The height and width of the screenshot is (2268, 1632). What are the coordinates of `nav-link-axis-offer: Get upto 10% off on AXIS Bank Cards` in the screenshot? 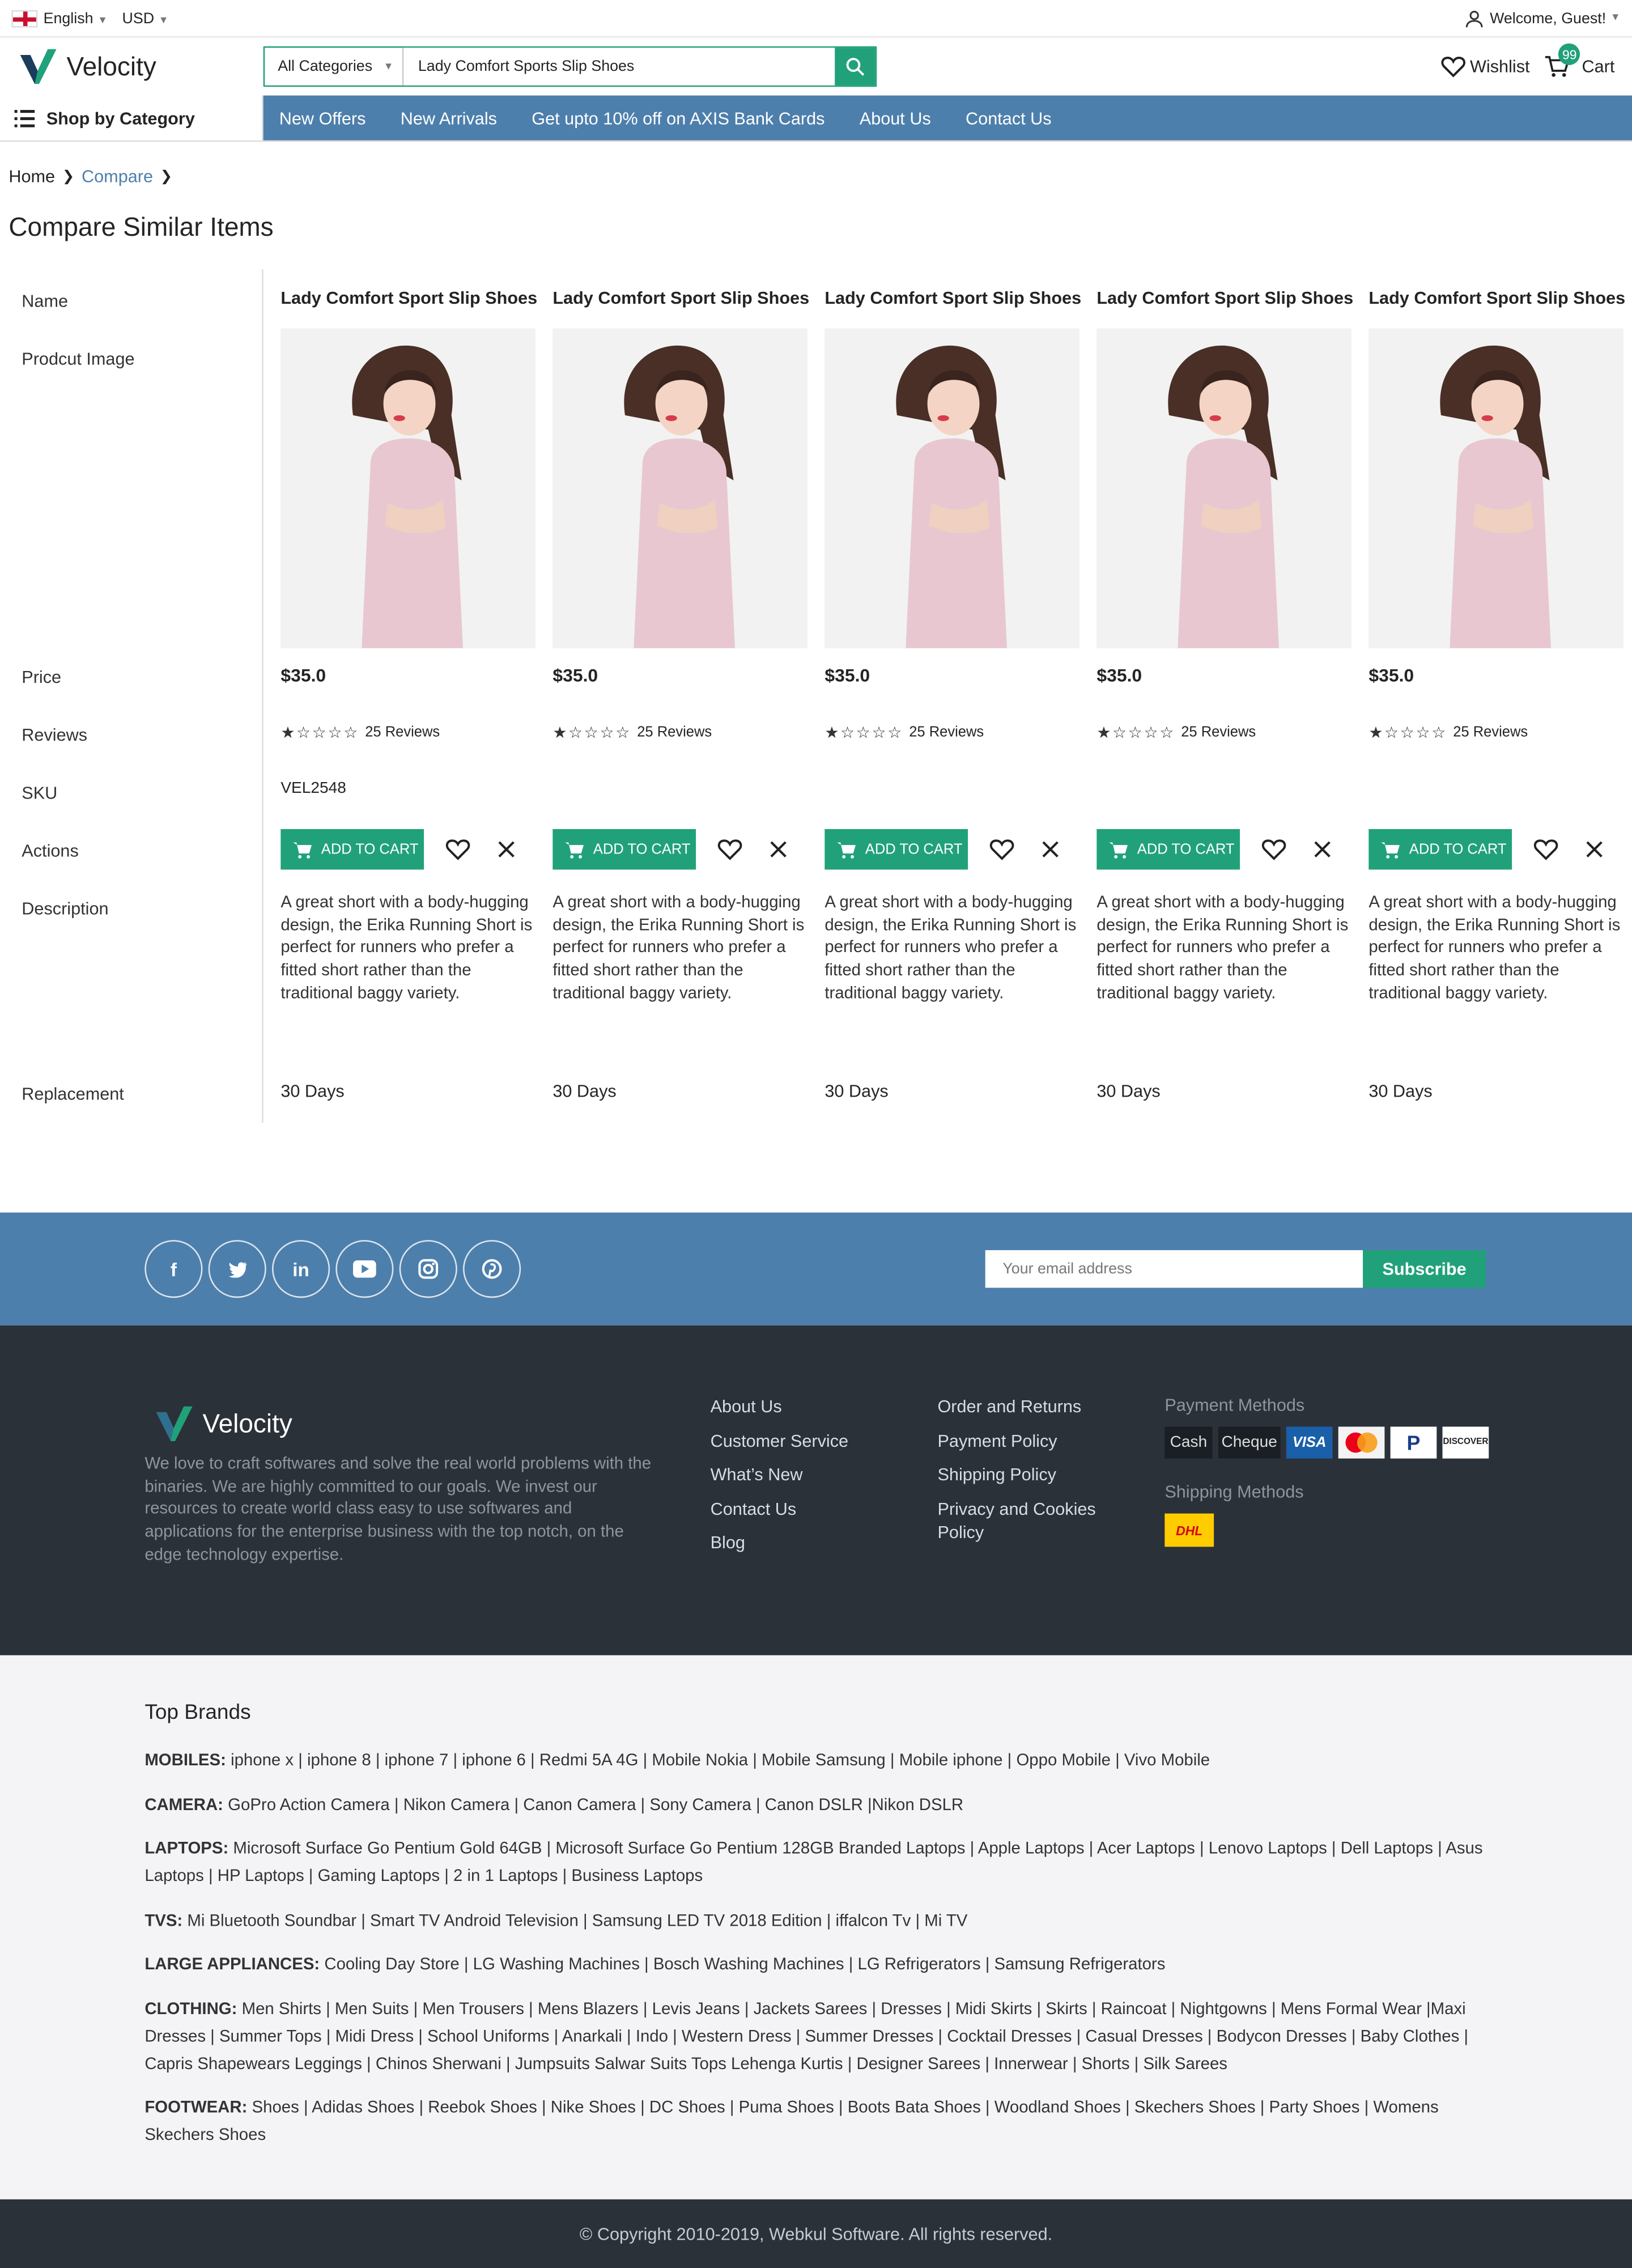 It's located at (678, 118).